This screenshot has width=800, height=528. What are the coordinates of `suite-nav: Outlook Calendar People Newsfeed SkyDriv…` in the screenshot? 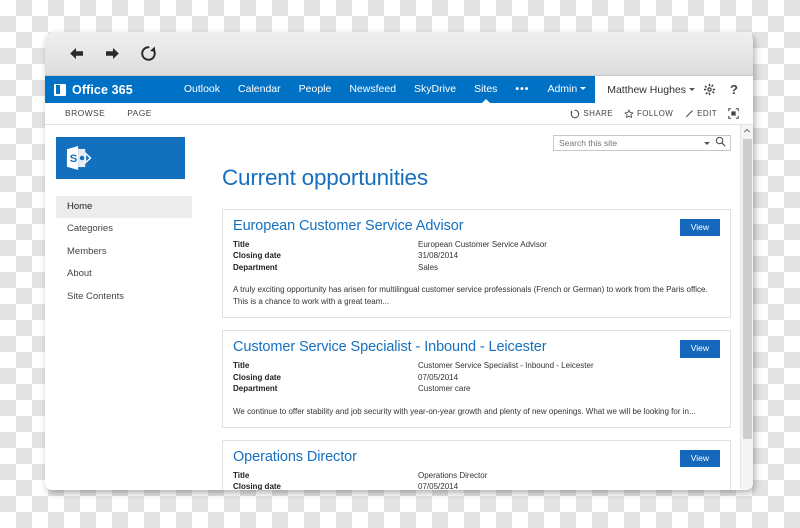 It's located at (464, 89).